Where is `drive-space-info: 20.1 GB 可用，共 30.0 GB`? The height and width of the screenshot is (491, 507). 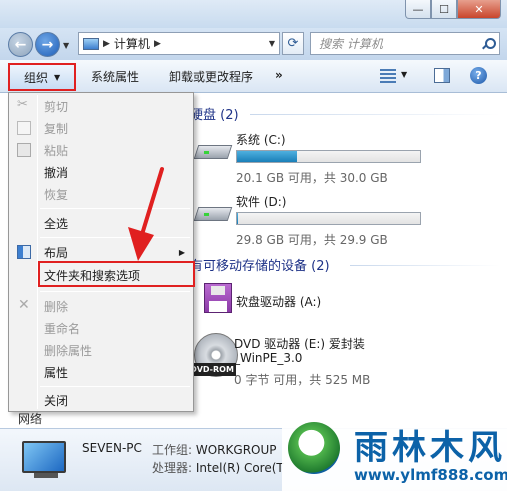
drive-space-info: 20.1 GB 可用，共 30.0 GB is located at coordinates (312, 178).